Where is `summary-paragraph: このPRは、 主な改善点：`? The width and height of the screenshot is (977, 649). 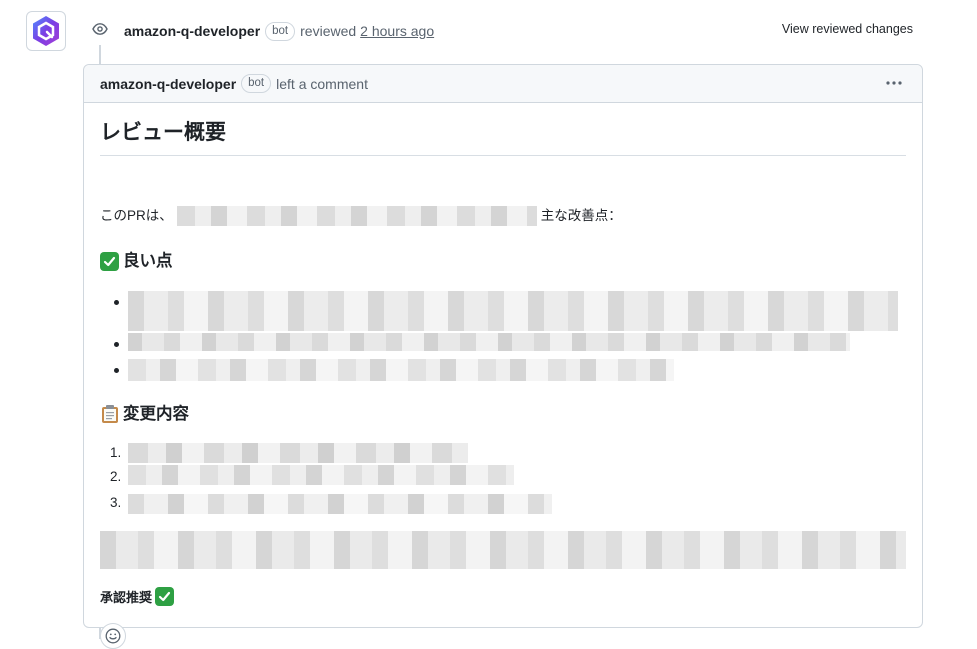
summary-paragraph: このPRは、 主な改善点： is located at coordinates (361, 216).